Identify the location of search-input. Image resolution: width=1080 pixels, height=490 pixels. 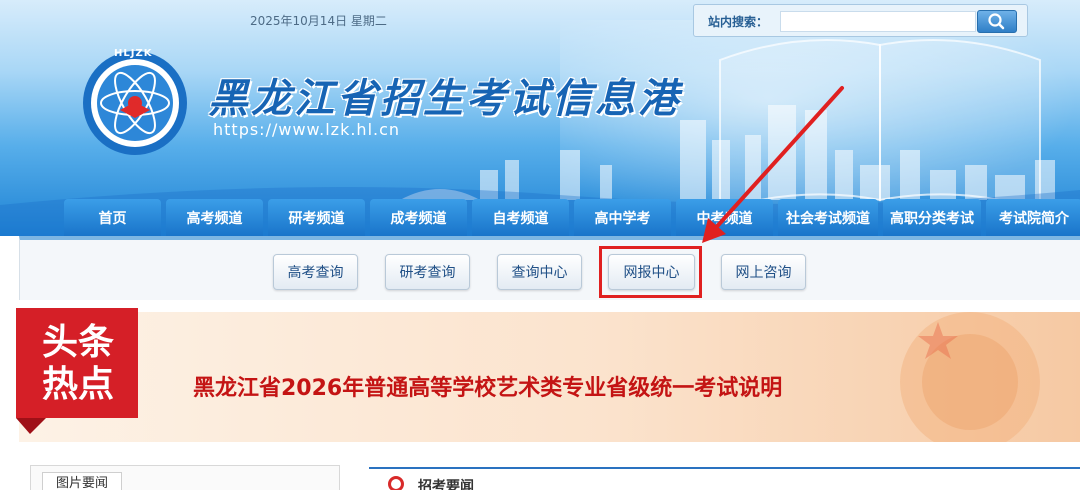
(878, 21).